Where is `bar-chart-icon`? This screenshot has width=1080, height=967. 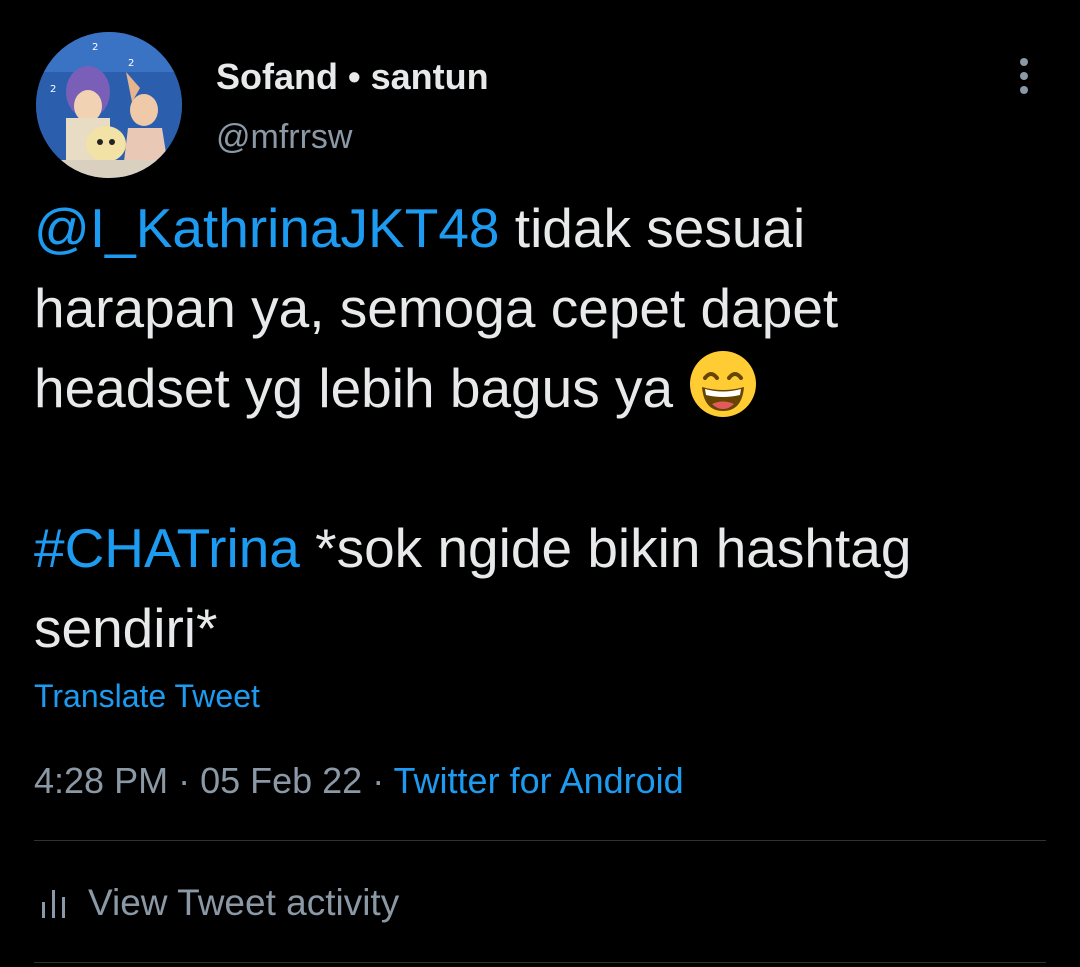 bar-chart-icon is located at coordinates (53, 904).